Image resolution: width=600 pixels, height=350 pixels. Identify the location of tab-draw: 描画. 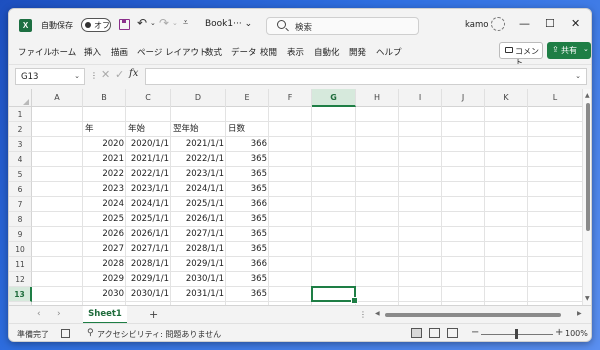
(119, 52).